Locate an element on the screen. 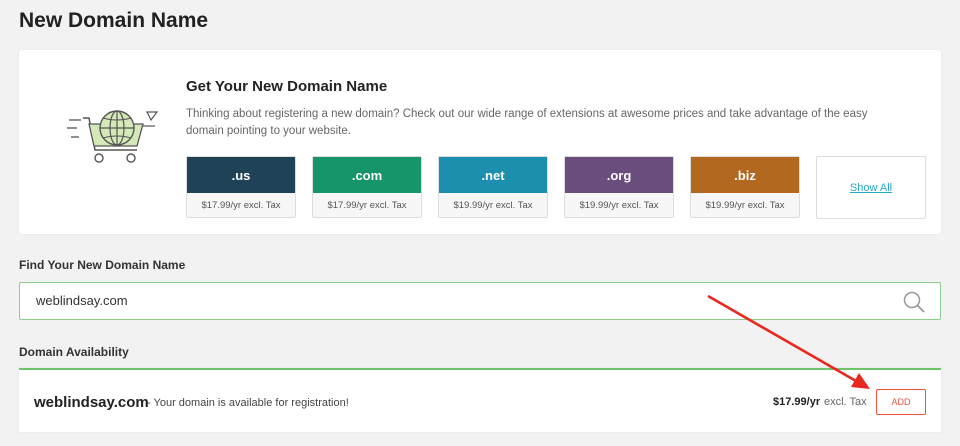 The image size is (960, 446). result-price: $17.99/yr is located at coordinates (797, 402).